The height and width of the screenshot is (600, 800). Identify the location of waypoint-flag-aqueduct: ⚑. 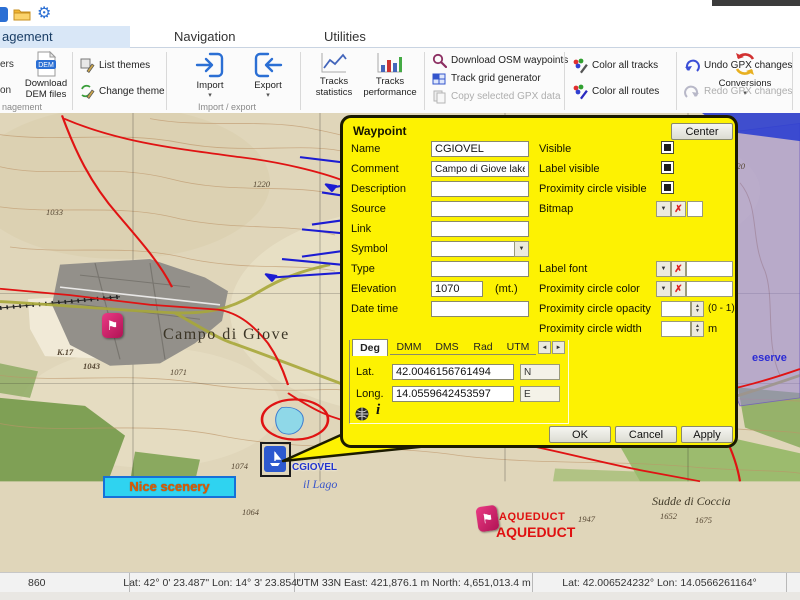
(487, 518).